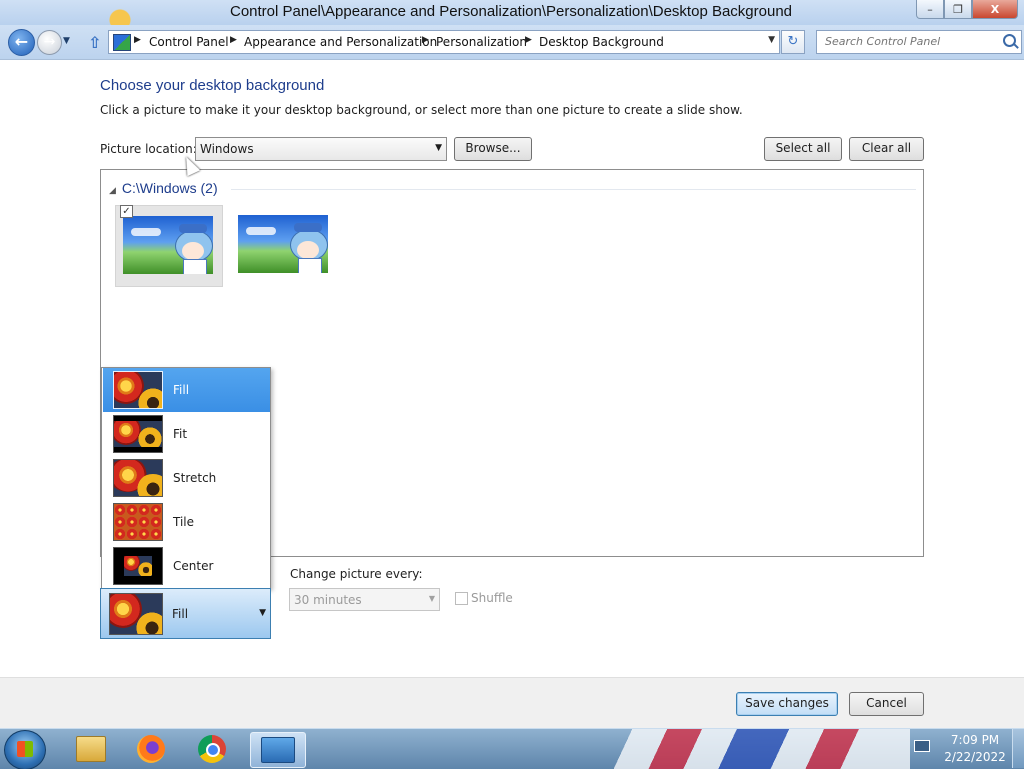  What do you see at coordinates (25, 749) in the screenshot?
I see `start-orb-icon` at bounding box center [25, 749].